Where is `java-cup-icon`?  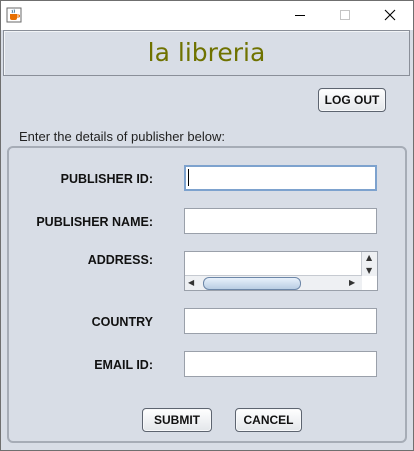
java-cup-icon is located at coordinates (14, 15).